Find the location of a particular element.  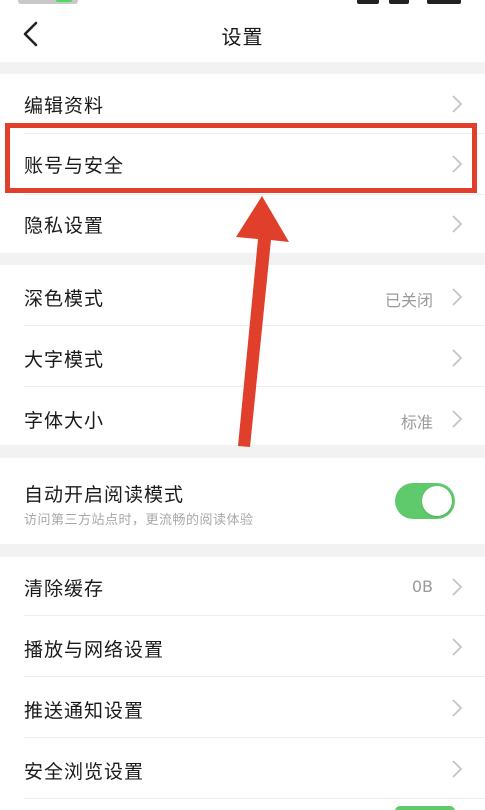

auto-reading-mode-row: 自动开启阅读模式 访问第三方站点时，更流畅的阅读体验 is located at coordinates (242, 501).